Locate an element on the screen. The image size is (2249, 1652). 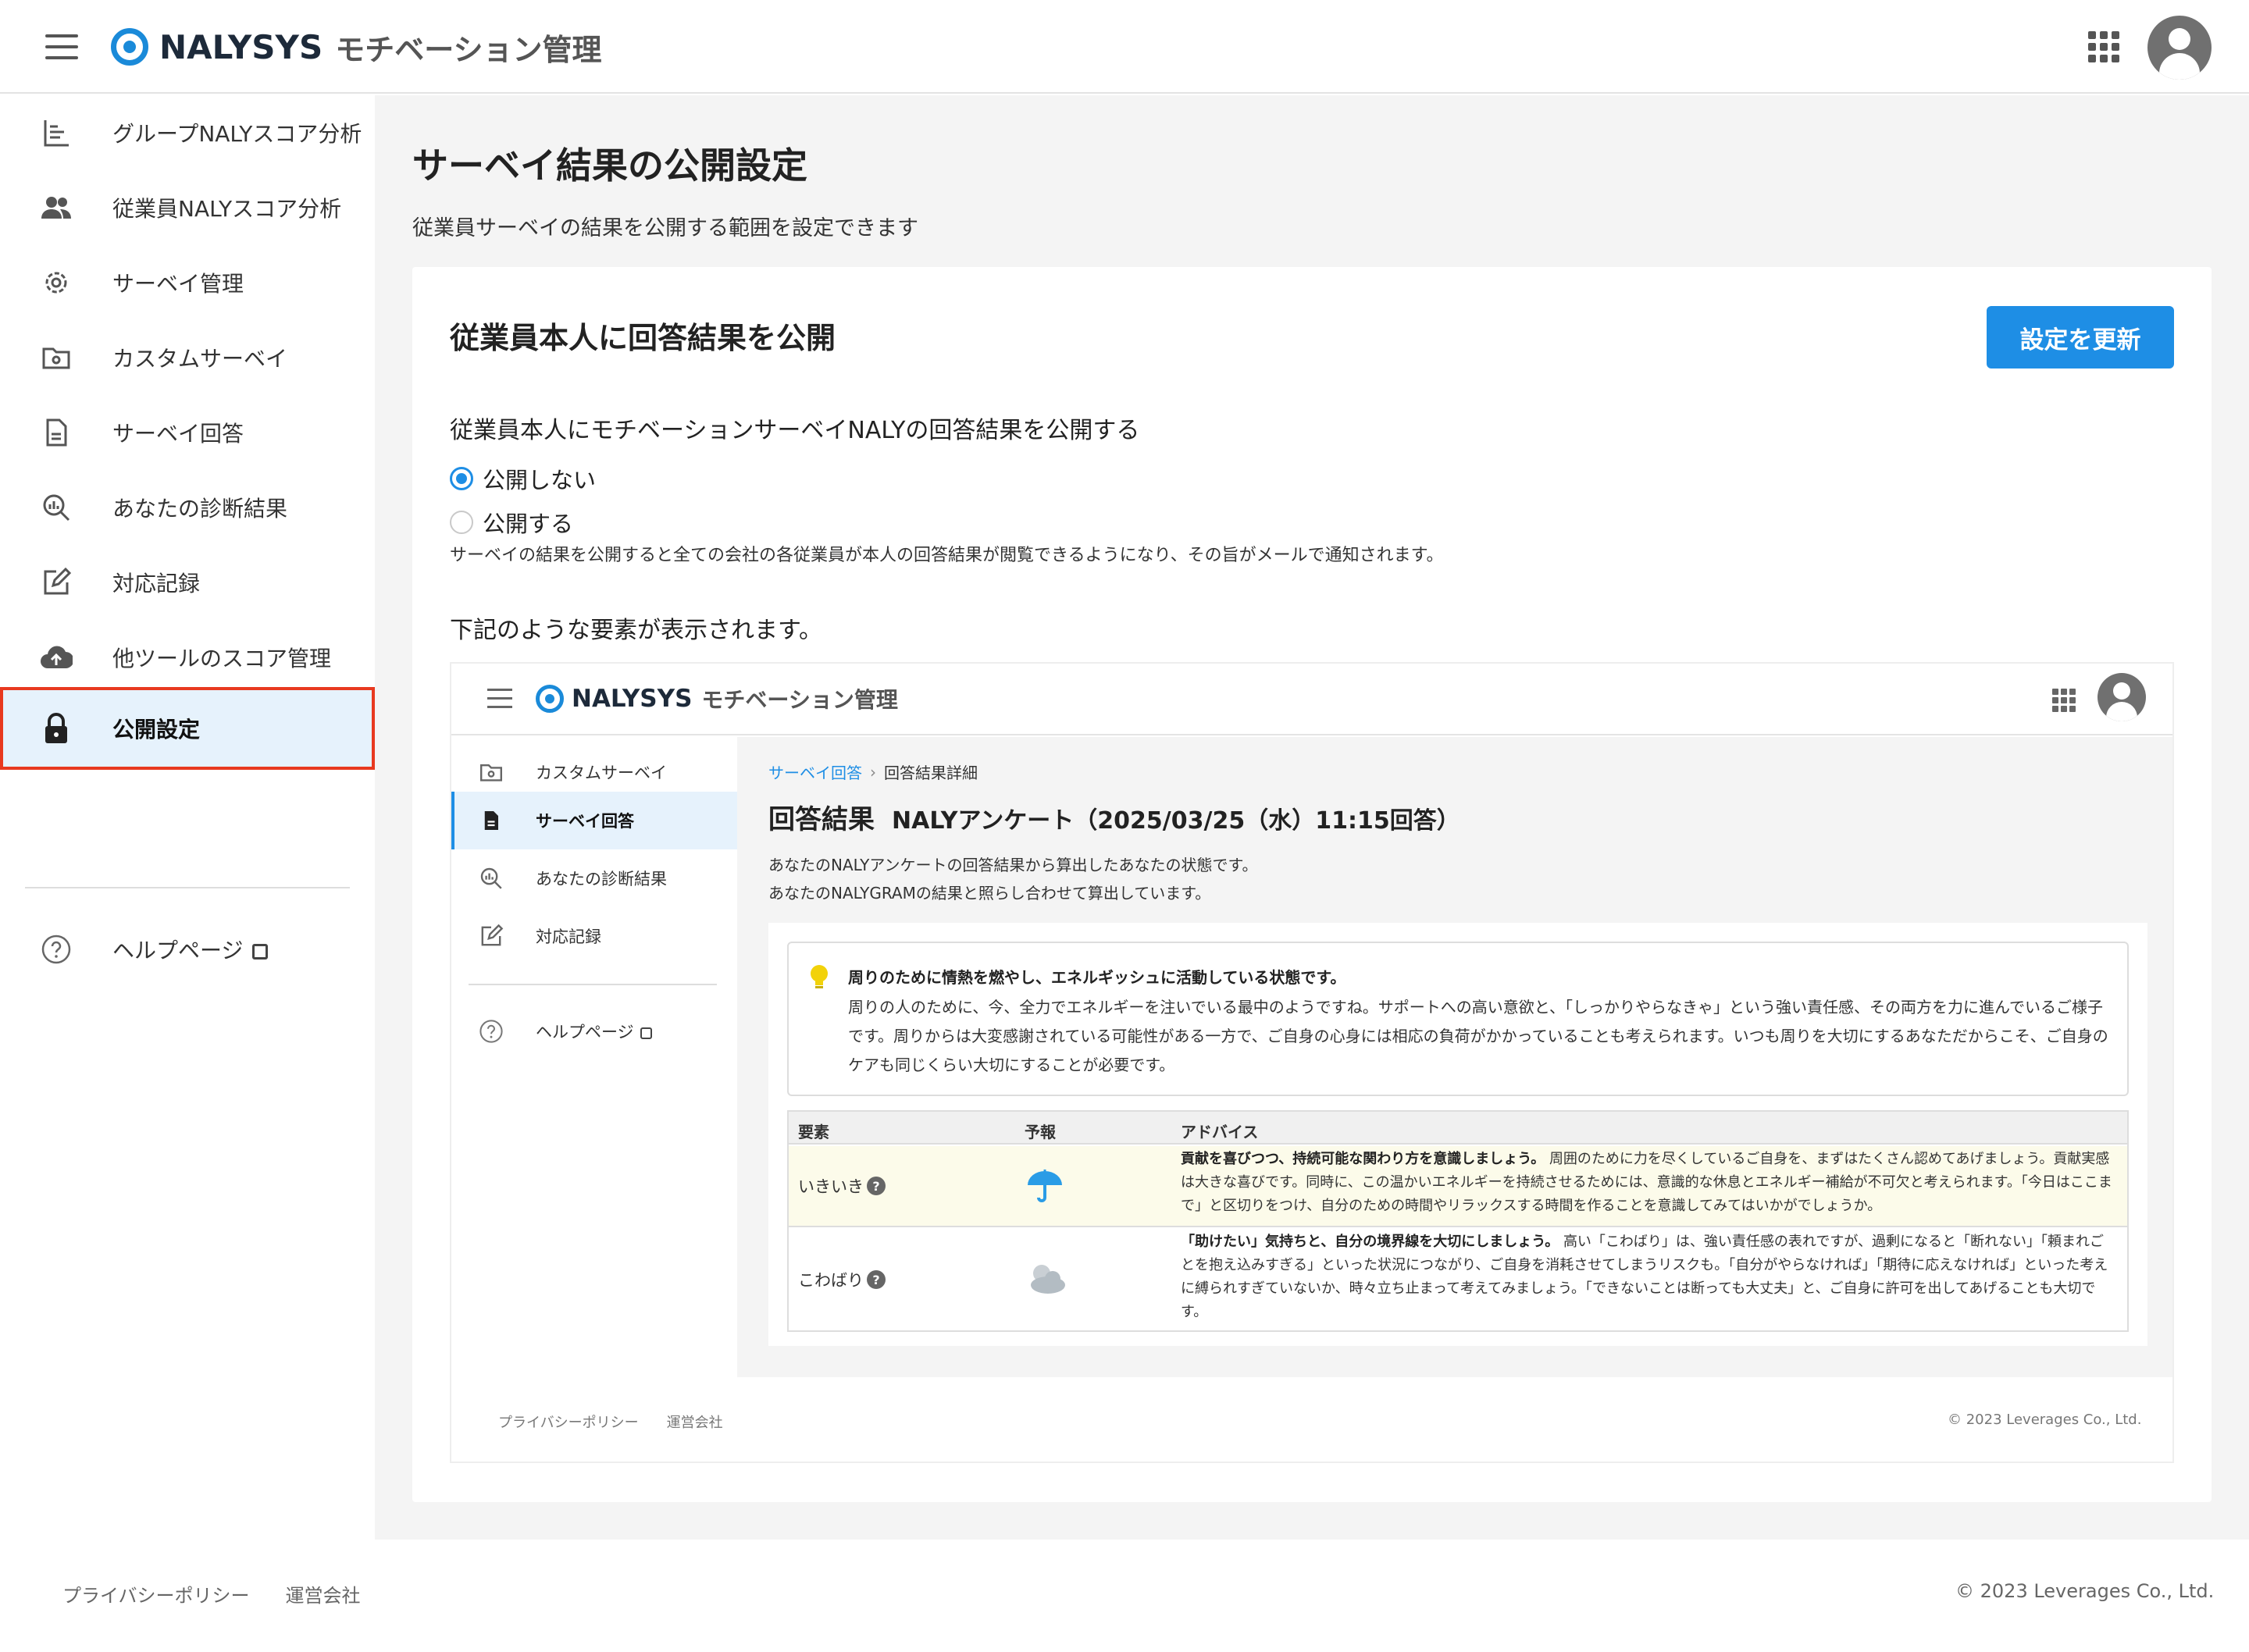
breadcrumb-link: サーベイ回答 is located at coordinates (815, 773).